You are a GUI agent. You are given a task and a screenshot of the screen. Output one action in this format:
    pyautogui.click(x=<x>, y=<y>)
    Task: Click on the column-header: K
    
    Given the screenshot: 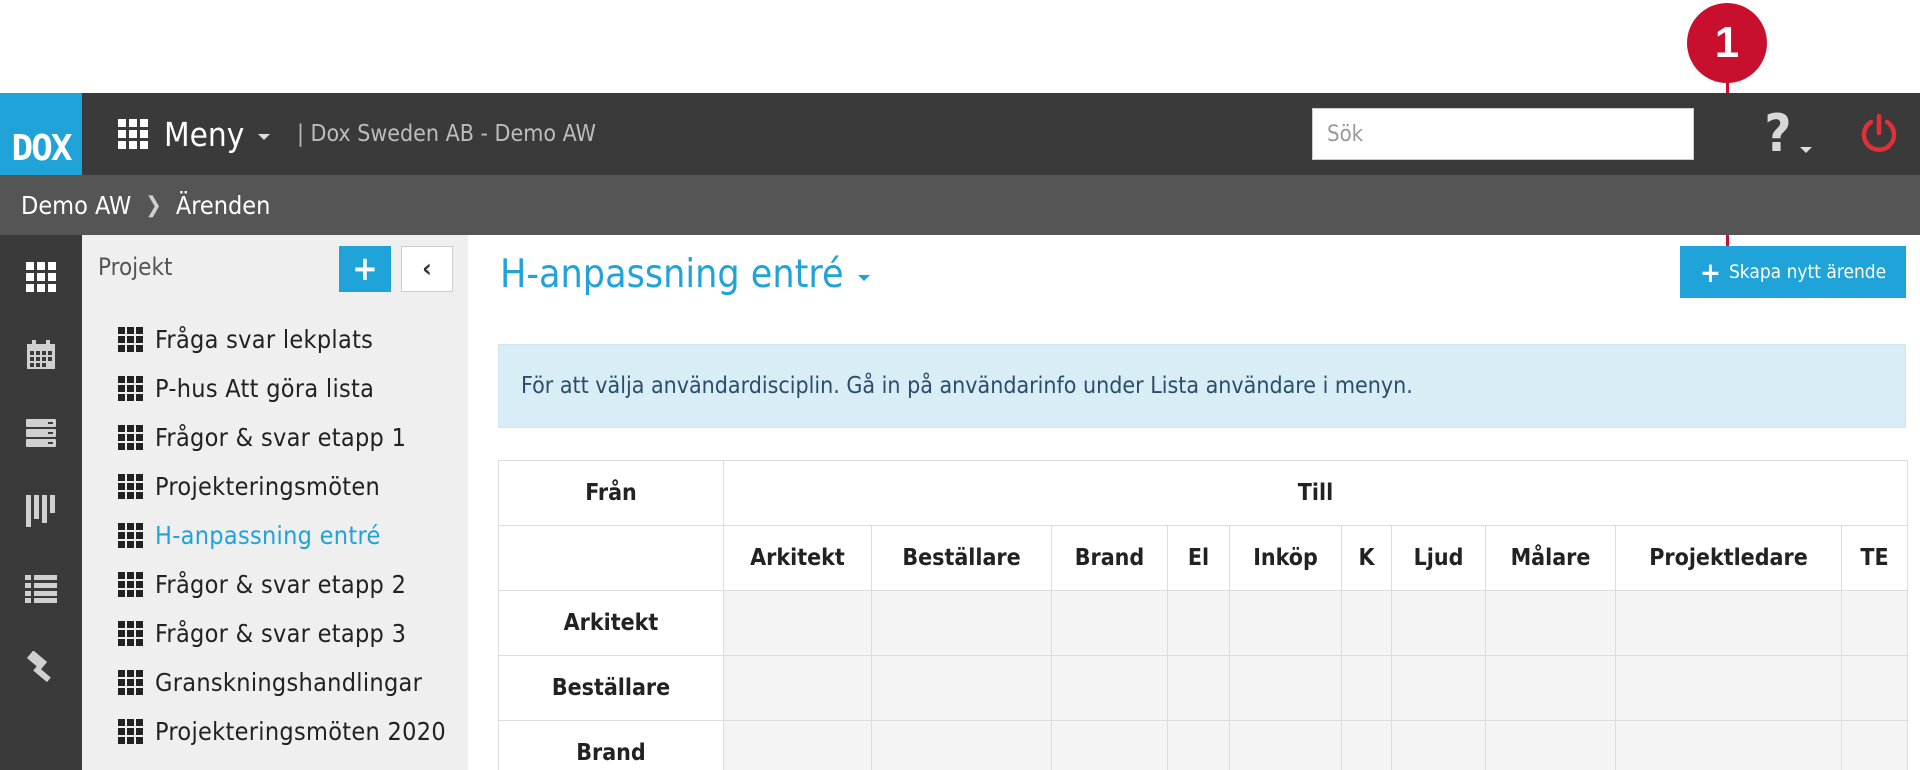 What is the action you would take?
    pyautogui.click(x=1366, y=558)
    